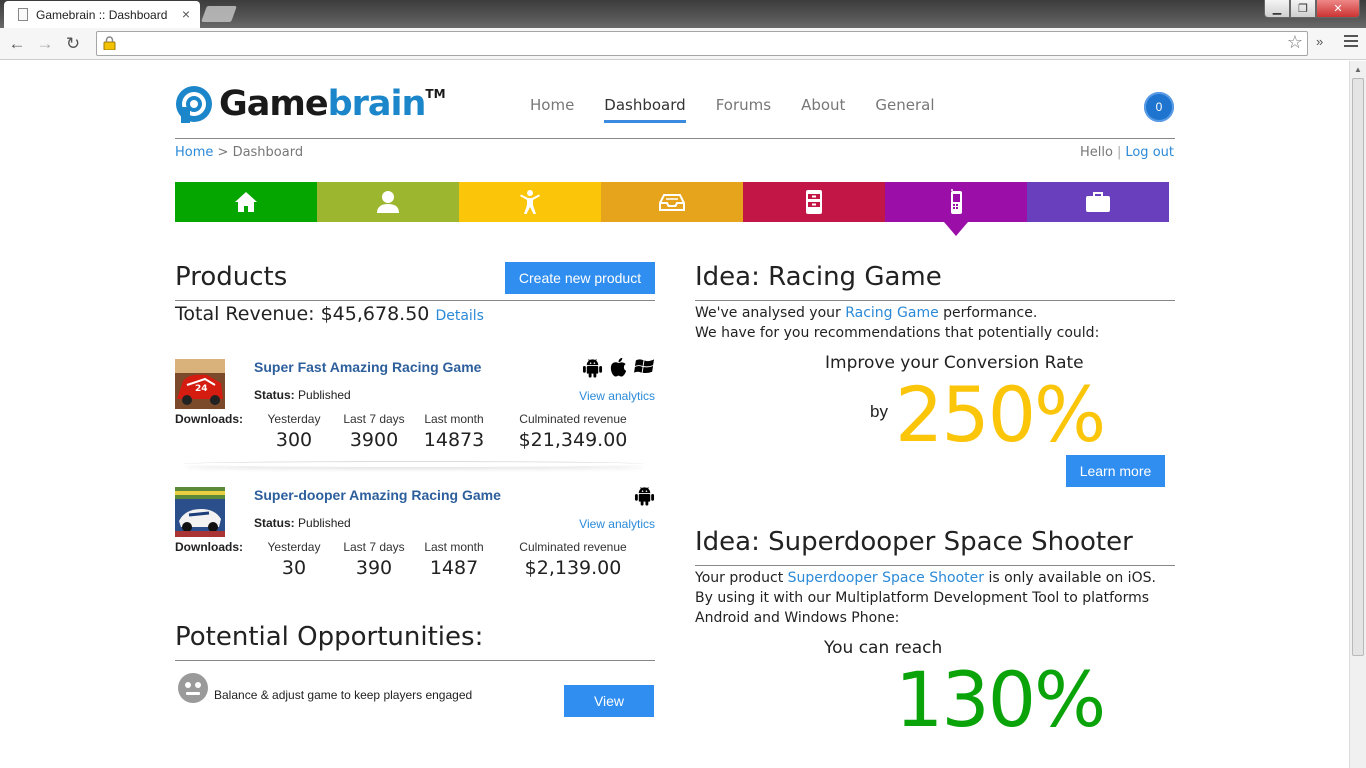  I want to click on category-cabinet, so click(814, 202).